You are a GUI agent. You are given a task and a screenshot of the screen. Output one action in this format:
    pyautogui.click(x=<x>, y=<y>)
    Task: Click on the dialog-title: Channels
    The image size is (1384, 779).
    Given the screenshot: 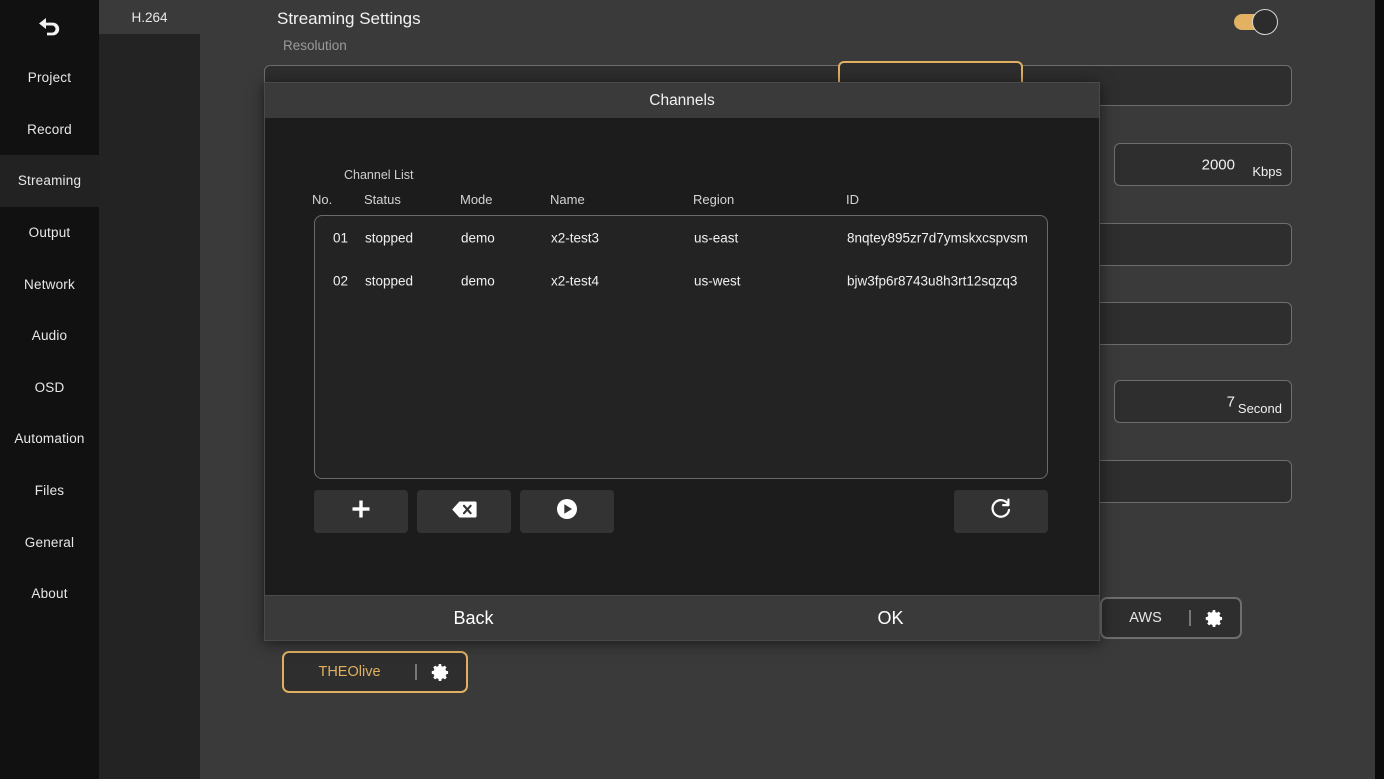 What is the action you would take?
    pyautogui.click(x=682, y=100)
    